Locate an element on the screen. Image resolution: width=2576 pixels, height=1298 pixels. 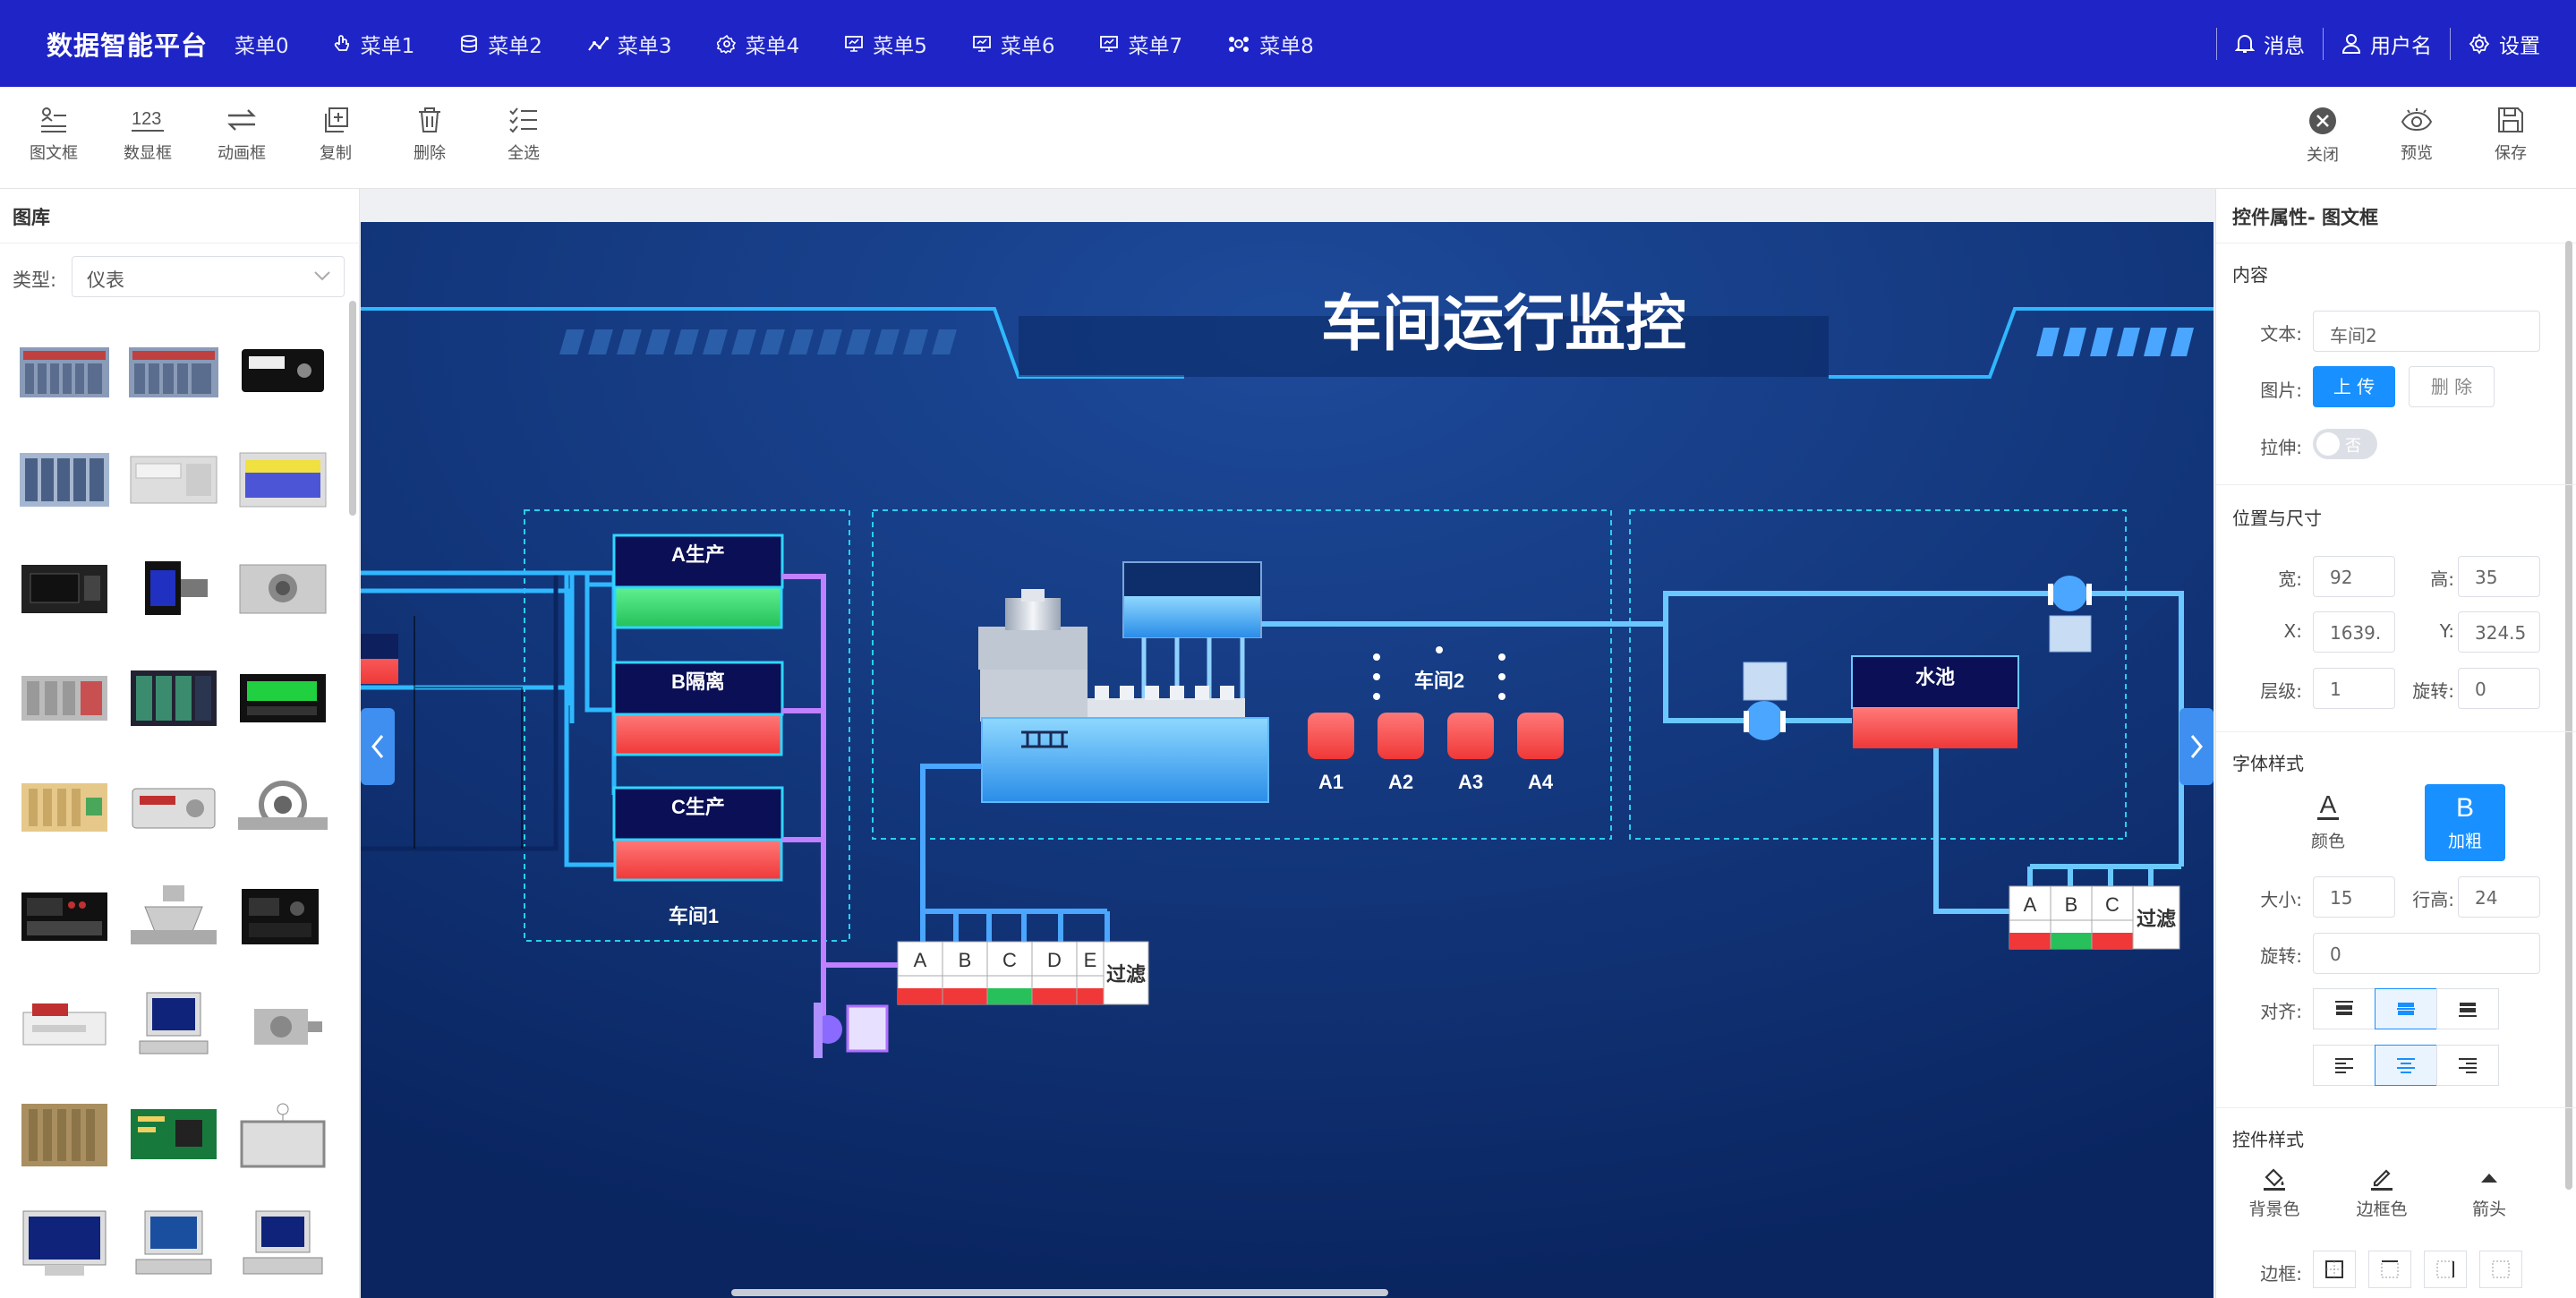
menu-item-6: 菜单6 is located at coordinates (1013, 44).